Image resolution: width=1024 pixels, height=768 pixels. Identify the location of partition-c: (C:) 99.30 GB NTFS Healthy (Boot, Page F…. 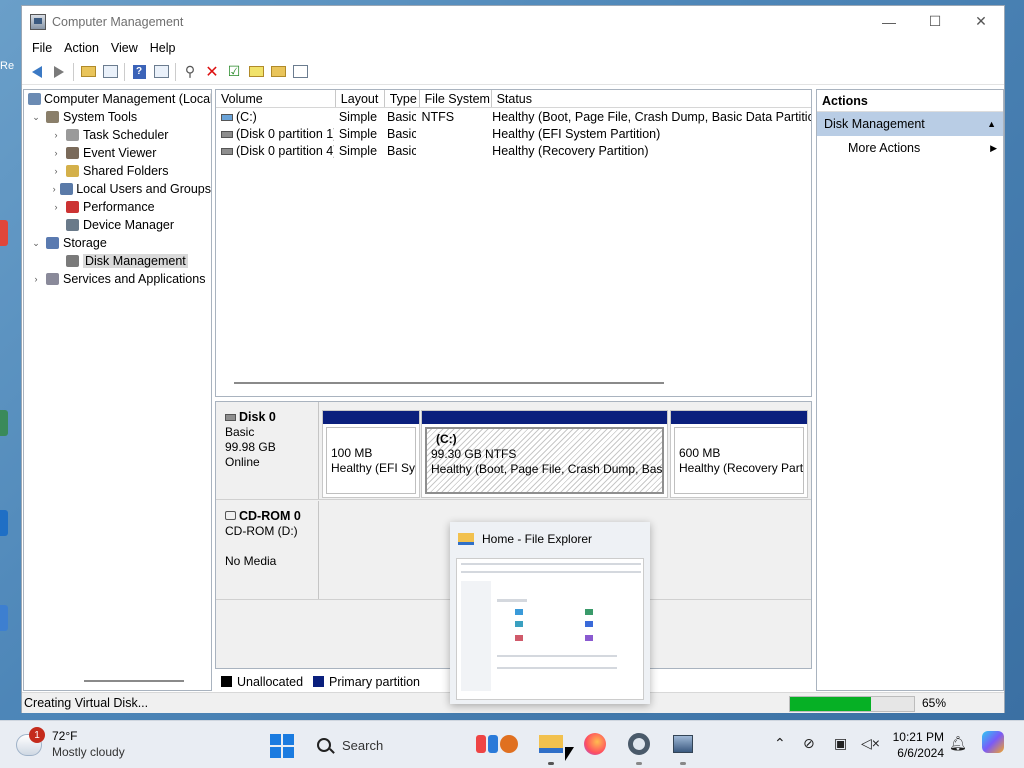
(544, 454).